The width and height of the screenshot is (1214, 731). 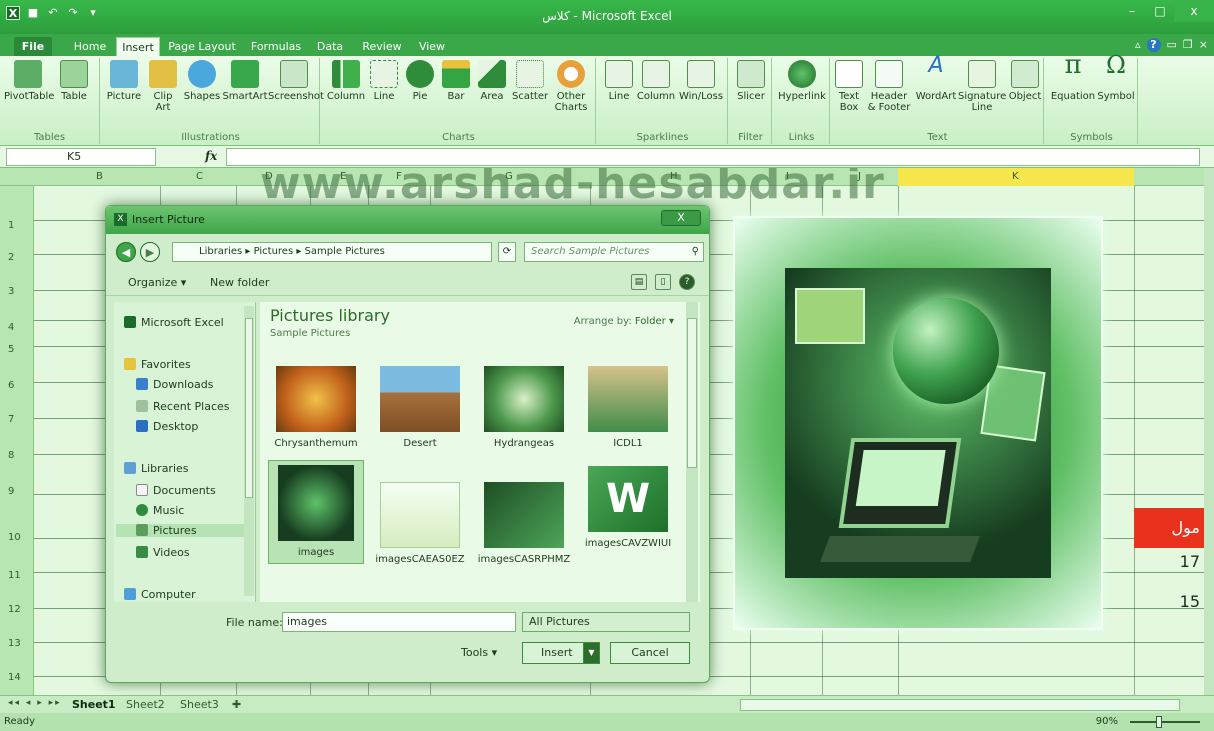 I want to click on tab-page-layout: Page Layout, so click(x=202, y=46).